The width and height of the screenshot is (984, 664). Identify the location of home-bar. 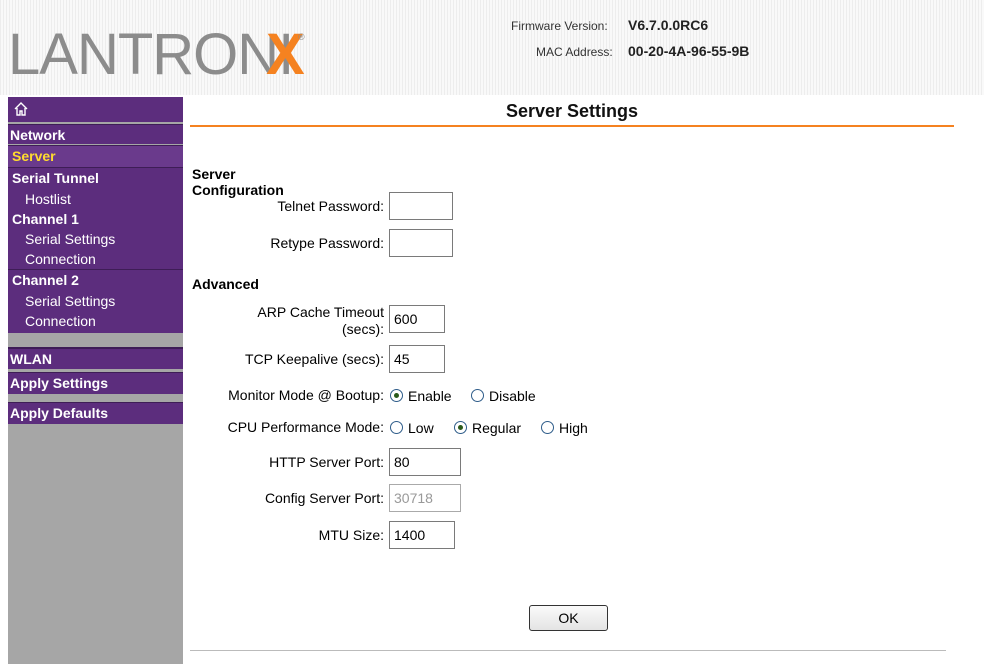
(95, 109).